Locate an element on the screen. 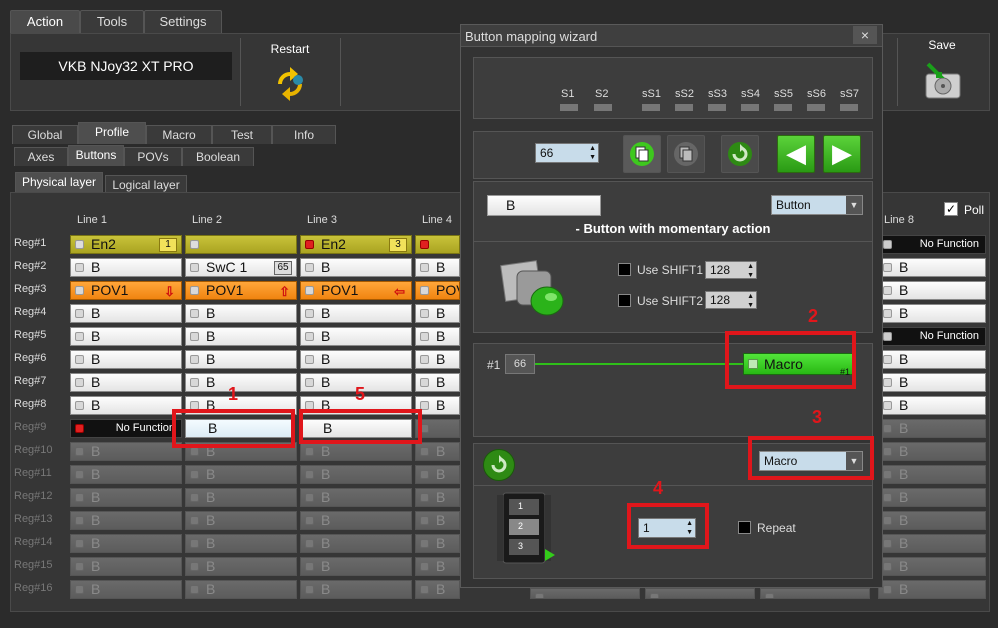  tab-buttons: Buttons is located at coordinates (96, 155).